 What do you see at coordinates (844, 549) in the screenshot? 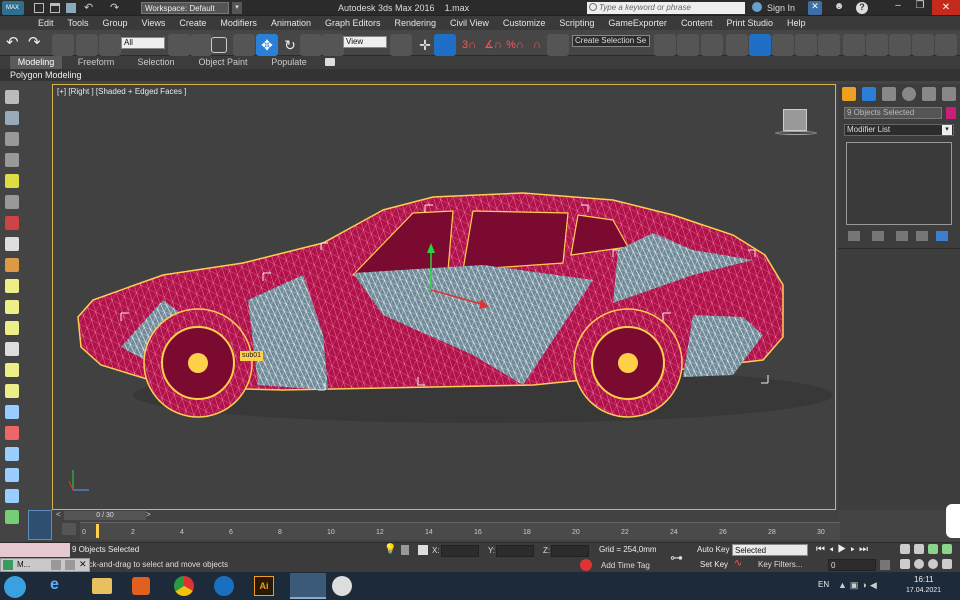
I see `playback-controls: ⏮◂▶▸⏭` at bounding box center [844, 549].